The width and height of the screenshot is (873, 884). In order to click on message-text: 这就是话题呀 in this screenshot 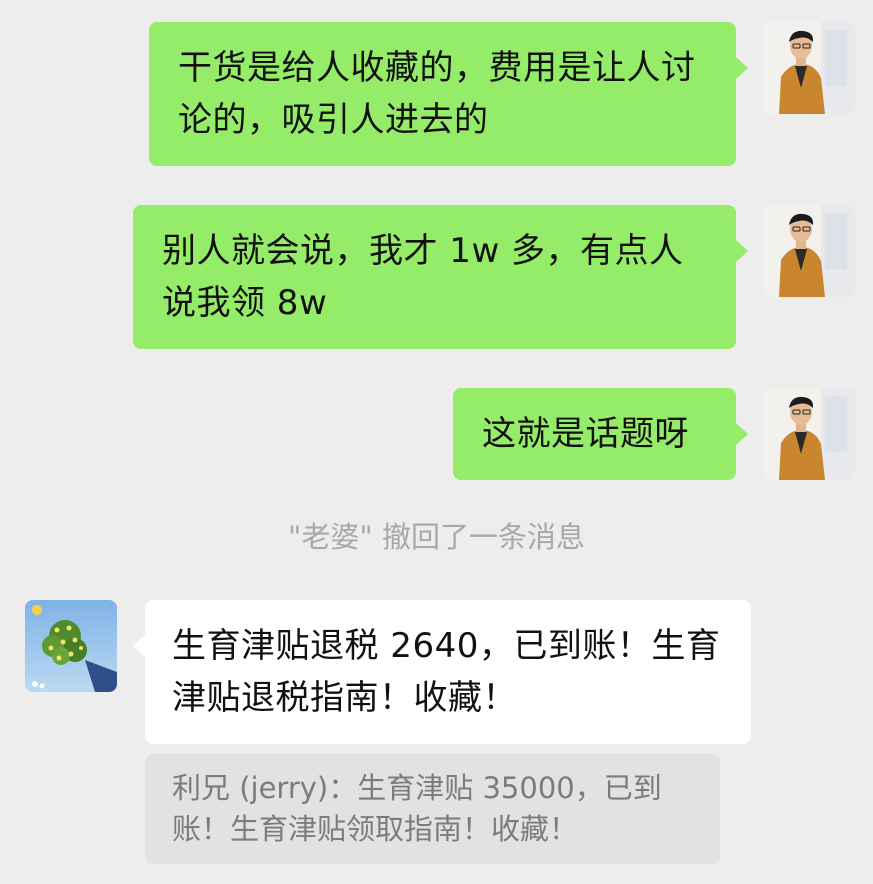, I will do `click(585, 434)`.